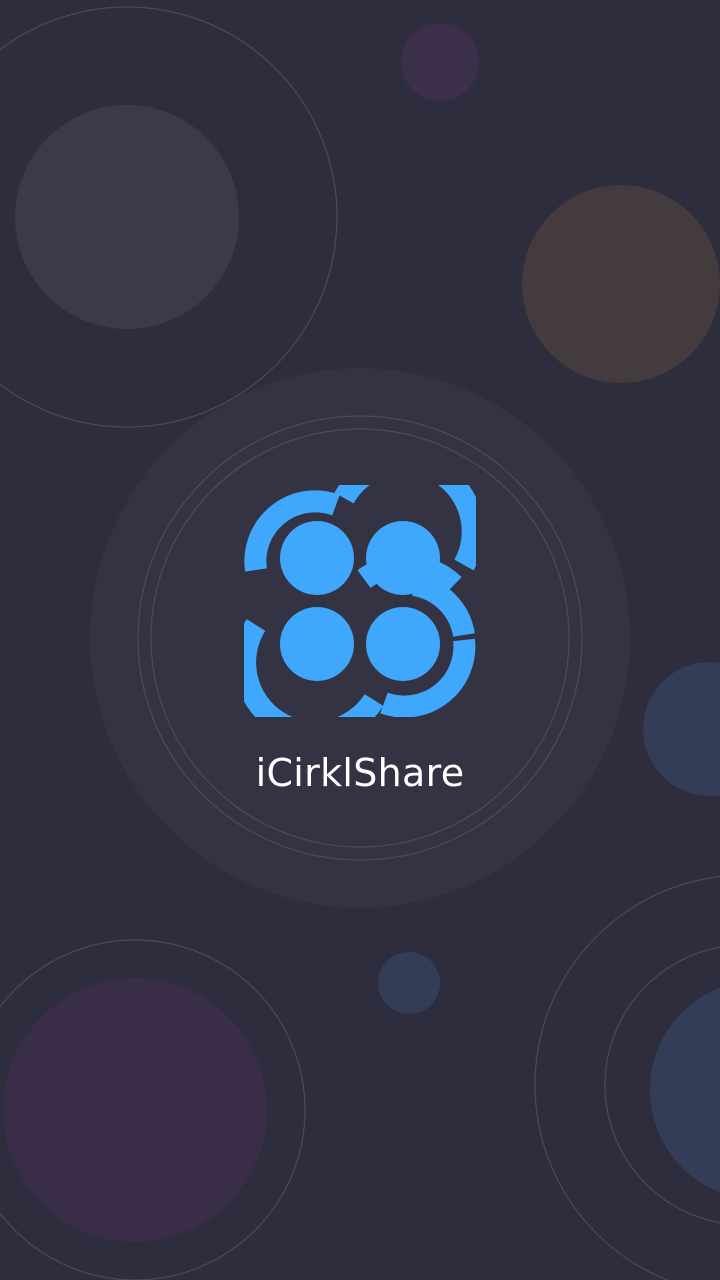 This screenshot has width=720, height=1280. Describe the element at coordinates (127, 217) in the screenshot. I see `bubble-top-left` at that location.